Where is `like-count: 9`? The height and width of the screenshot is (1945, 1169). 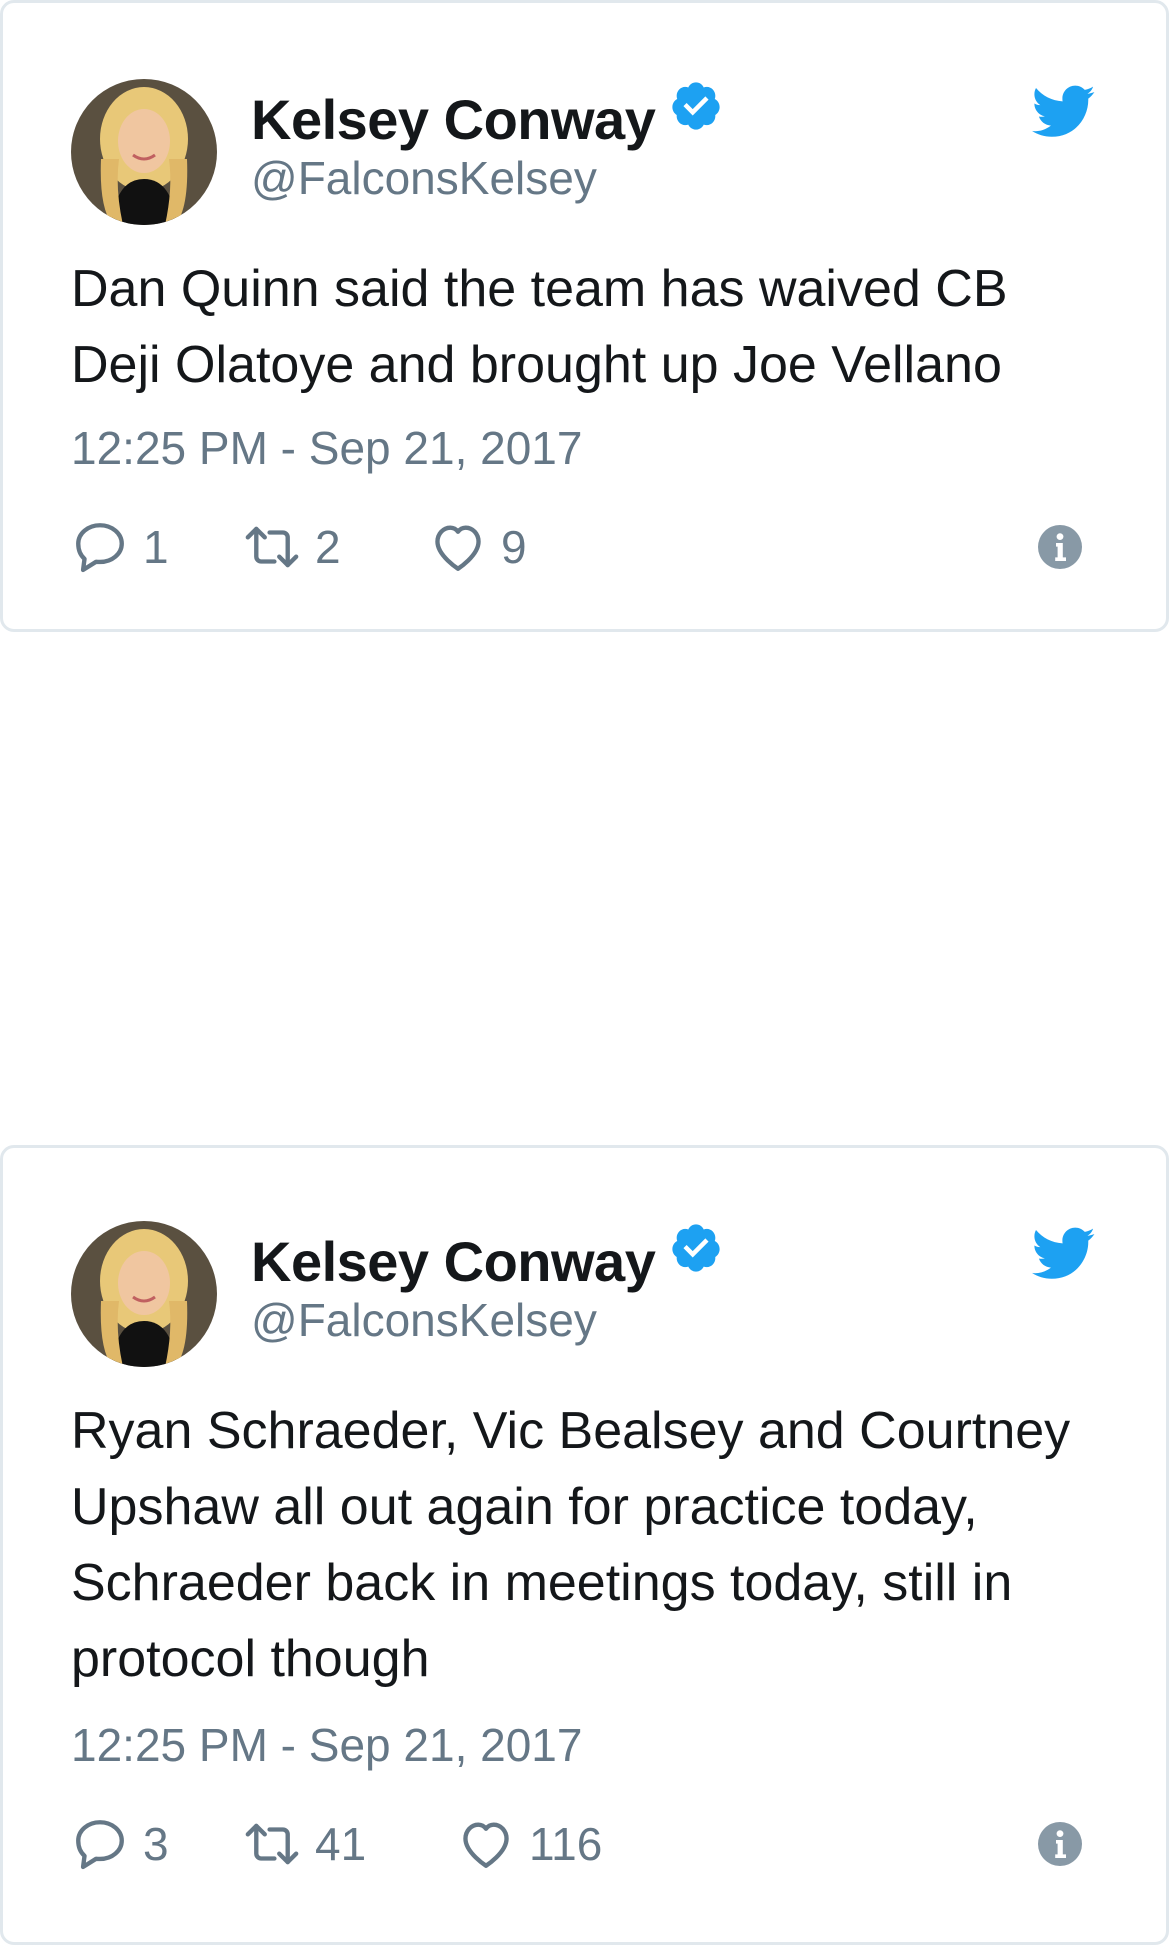
like-count: 9 is located at coordinates (514, 547).